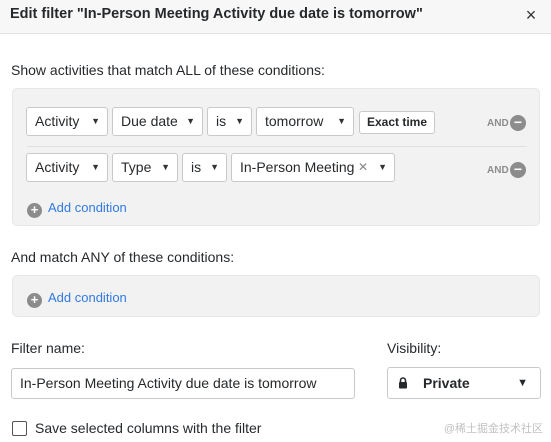  Describe the element at coordinates (414, 348) in the screenshot. I see `visibility-label: Visibility:` at that location.